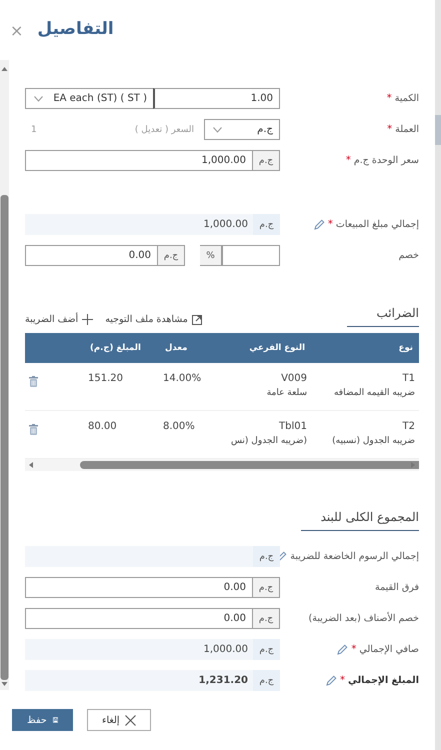  Describe the element at coordinates (397, 587) in the screenshot. I see `field-label: فرق القيمة` at that location.